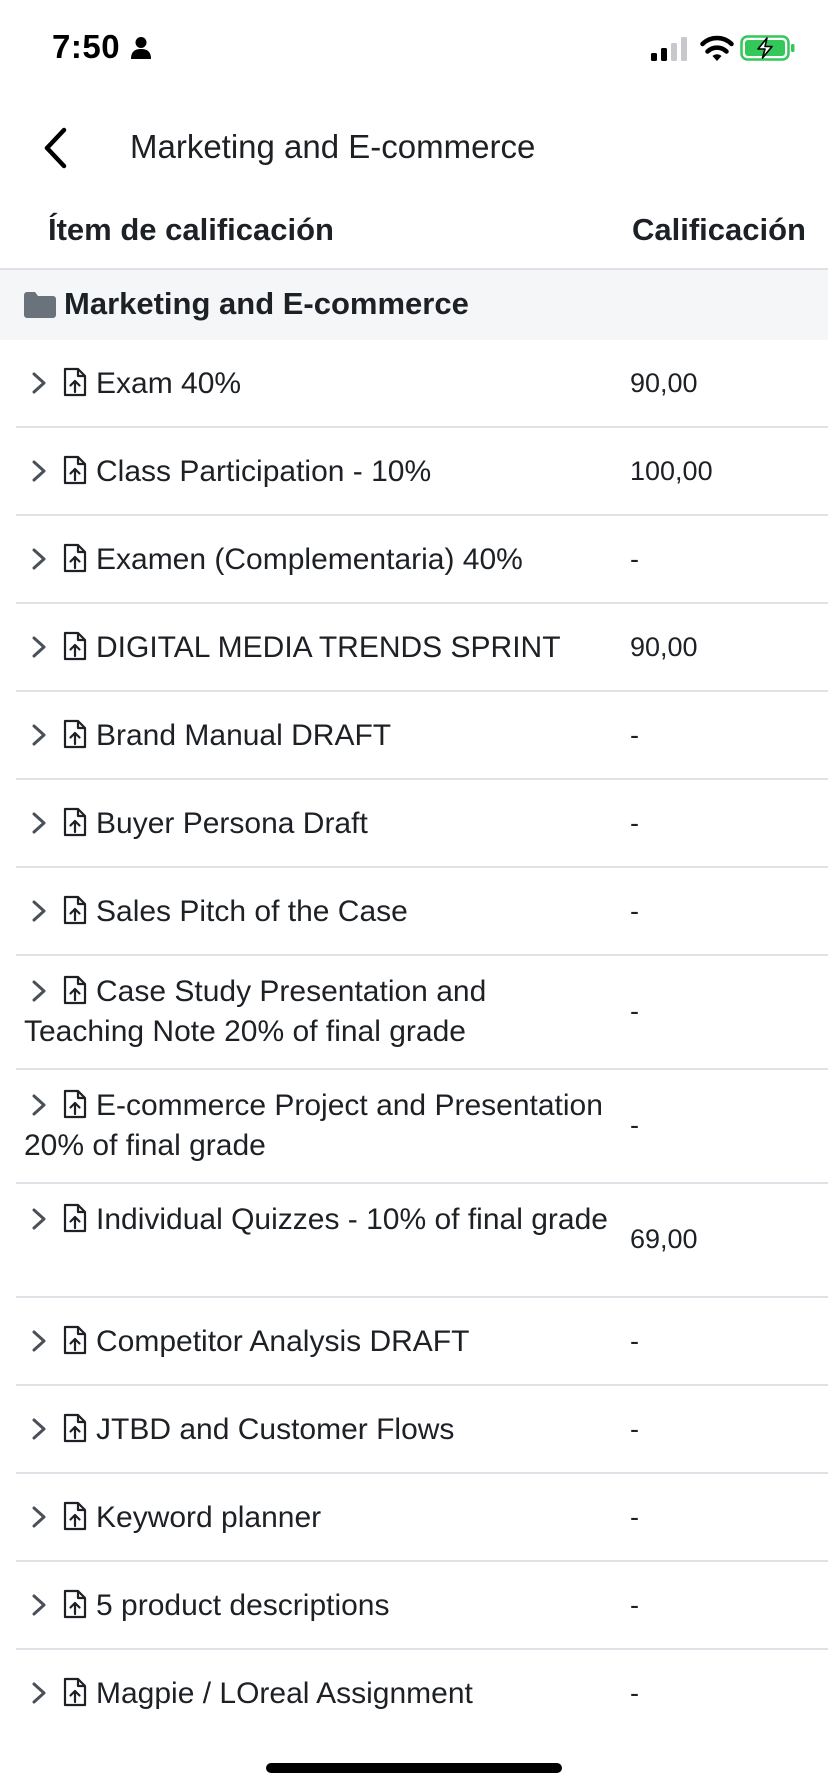 Image resolution: width=828 pixels, height=1792 pixels. I want to click on column-header-item: Ítem de calificación, so click(191, 229).